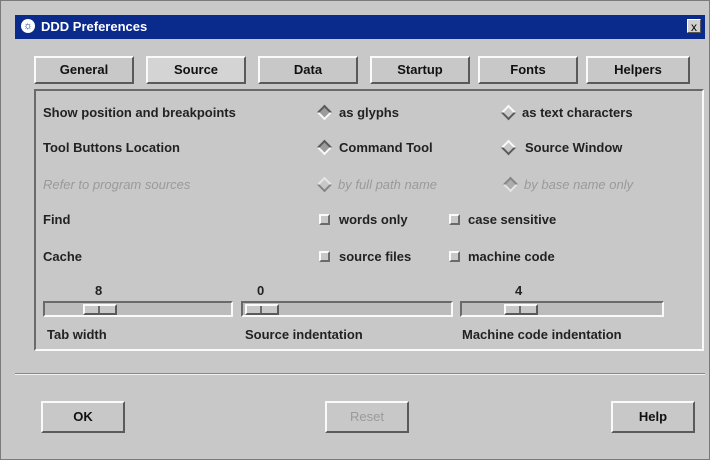 This screenshot has height=460, width=710. What do you see at coordinates (347, 309) in the screenshot?
I see `source-indentation-slider` at bounding box center [347, 309].